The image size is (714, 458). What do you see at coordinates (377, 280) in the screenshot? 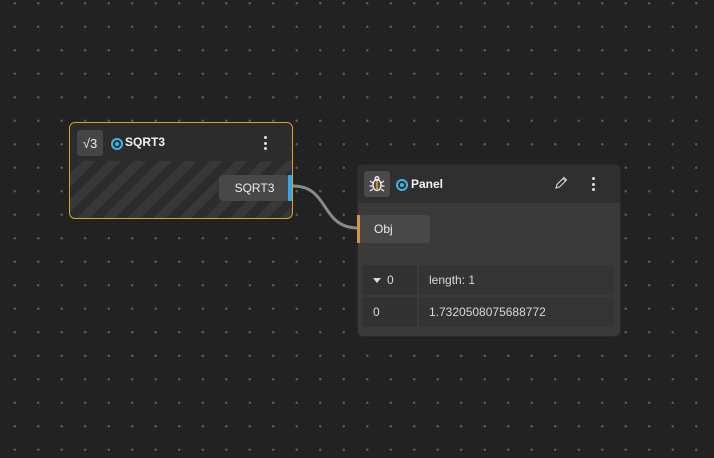
I see `chevron-down-icon` at bounding box center [377, 280].